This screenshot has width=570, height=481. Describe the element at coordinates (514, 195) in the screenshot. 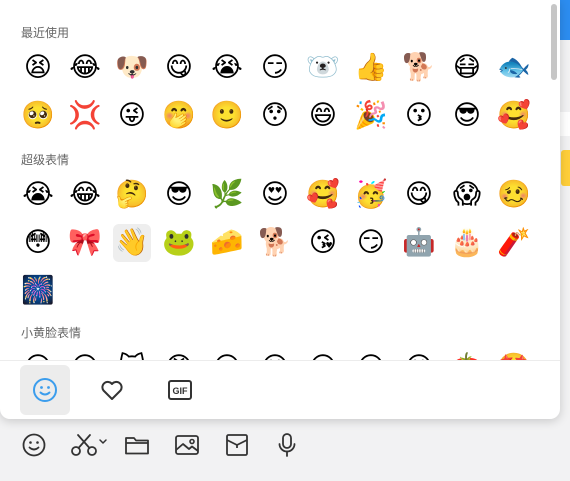

I see `emoji-item: 🥴` at that location.